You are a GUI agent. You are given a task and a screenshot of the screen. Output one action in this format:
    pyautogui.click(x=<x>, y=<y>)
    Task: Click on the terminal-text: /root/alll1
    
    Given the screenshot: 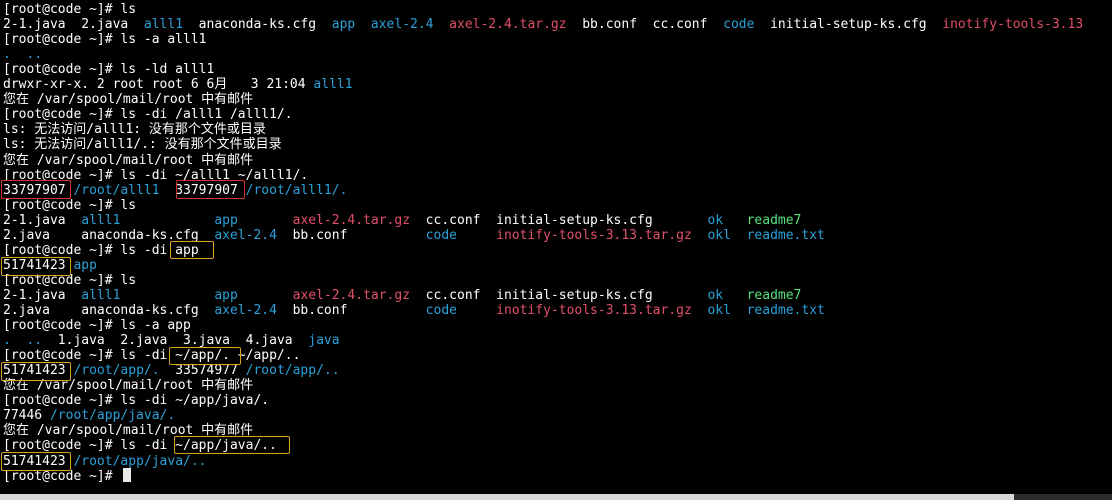 What is the action you would take?
    pyautogui.click(x=116, y=190)
    